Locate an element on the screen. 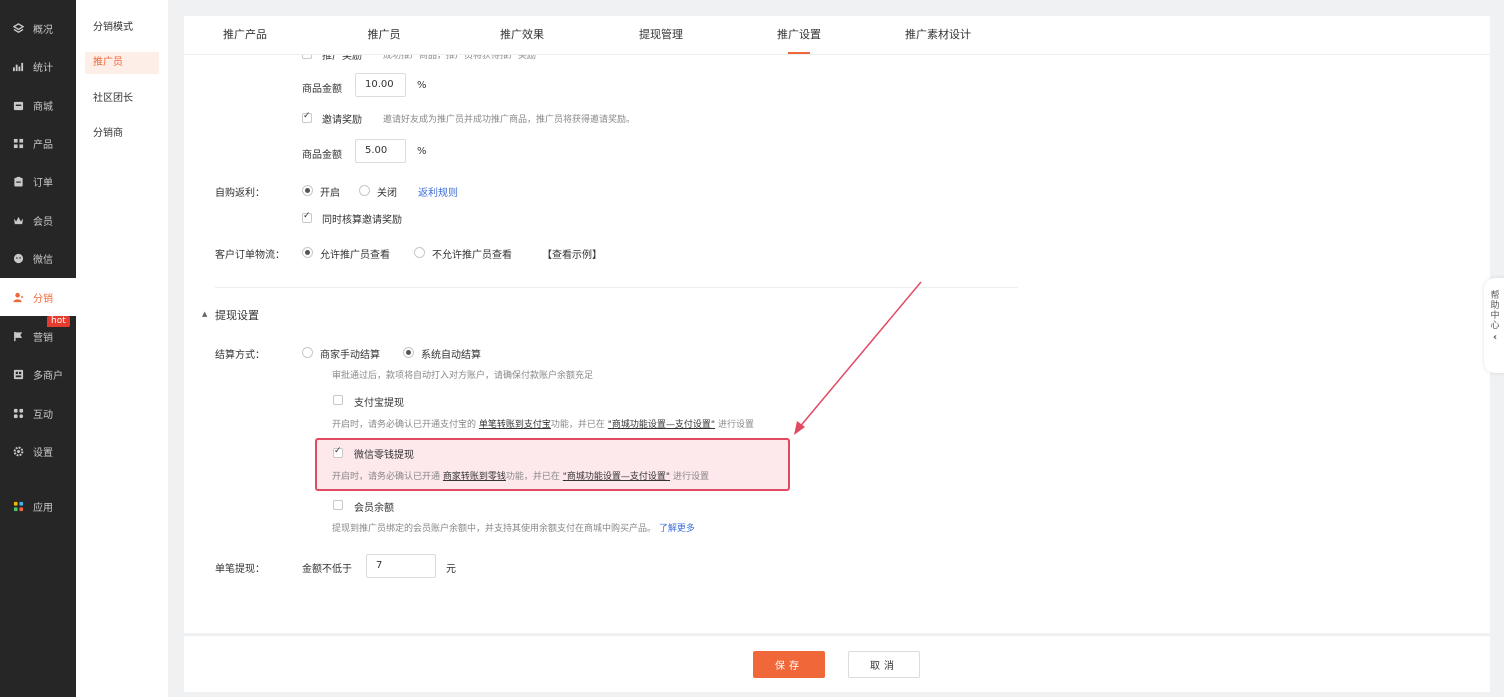  colorful-apps-icon is located at coordinates (18, 506).